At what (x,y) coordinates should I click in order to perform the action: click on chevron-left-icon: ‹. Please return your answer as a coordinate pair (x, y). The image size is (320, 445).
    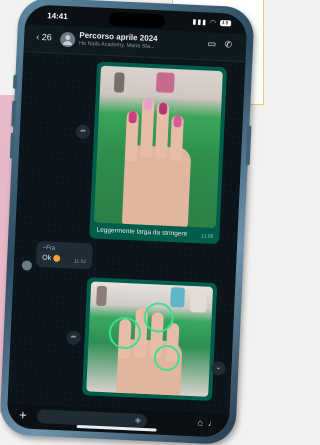
    Looking at the image, I should click on (38, 36).